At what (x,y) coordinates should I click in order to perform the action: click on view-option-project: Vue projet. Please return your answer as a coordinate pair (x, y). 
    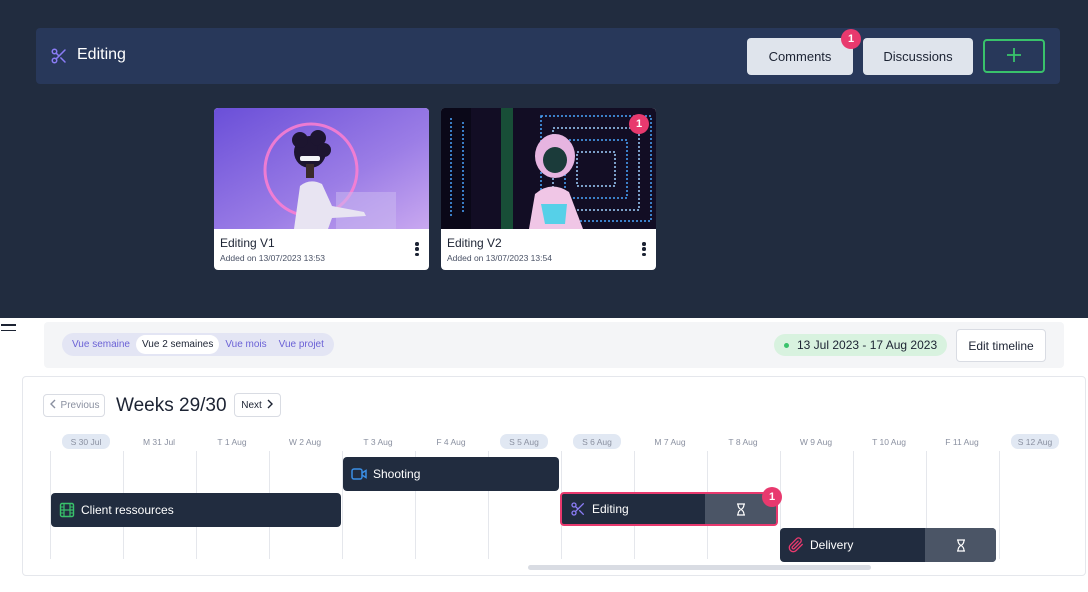
    Looking at the image, I should click on (301, 344).